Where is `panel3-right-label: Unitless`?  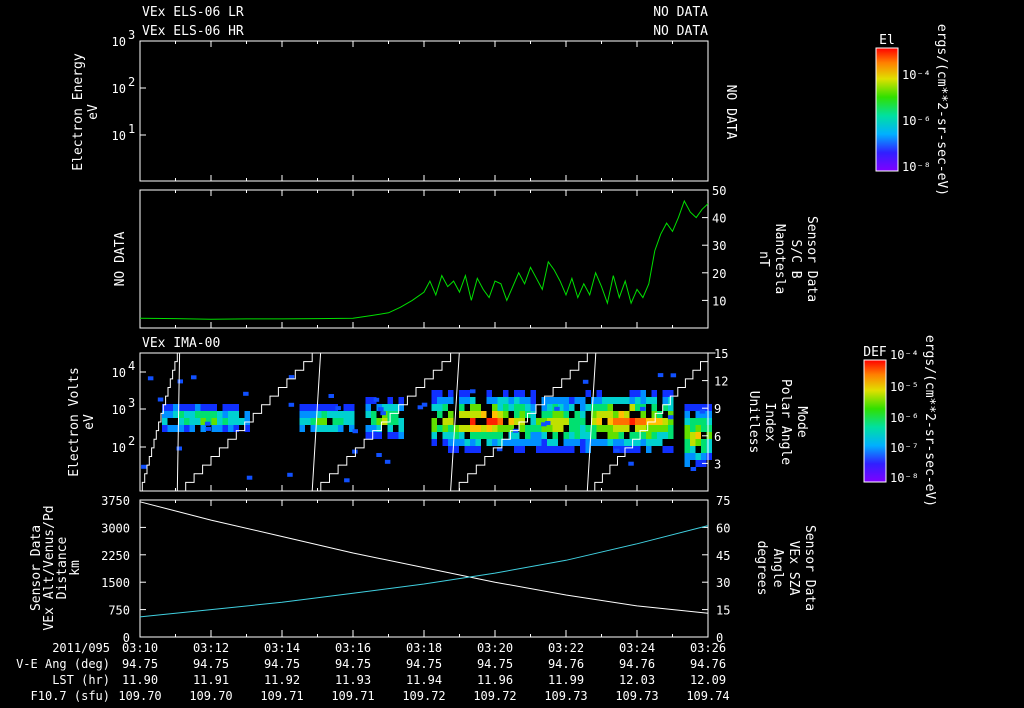
panel3-right-label: Unitless is located at coordinates (753, 422).